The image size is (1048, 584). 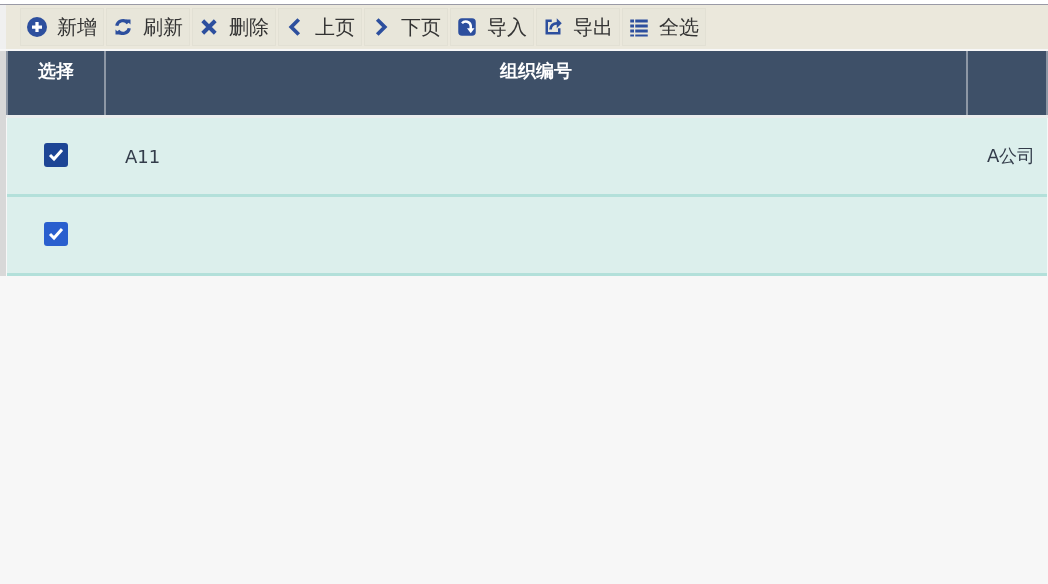 I want to click on toolbar-button: 刷新, so click(x=148, y=27).